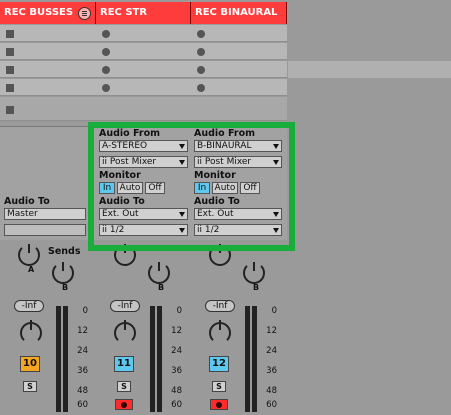 The height and width of the screenshot is (415, 451). I want to click on track-header: REC STR, so click(143, 13).